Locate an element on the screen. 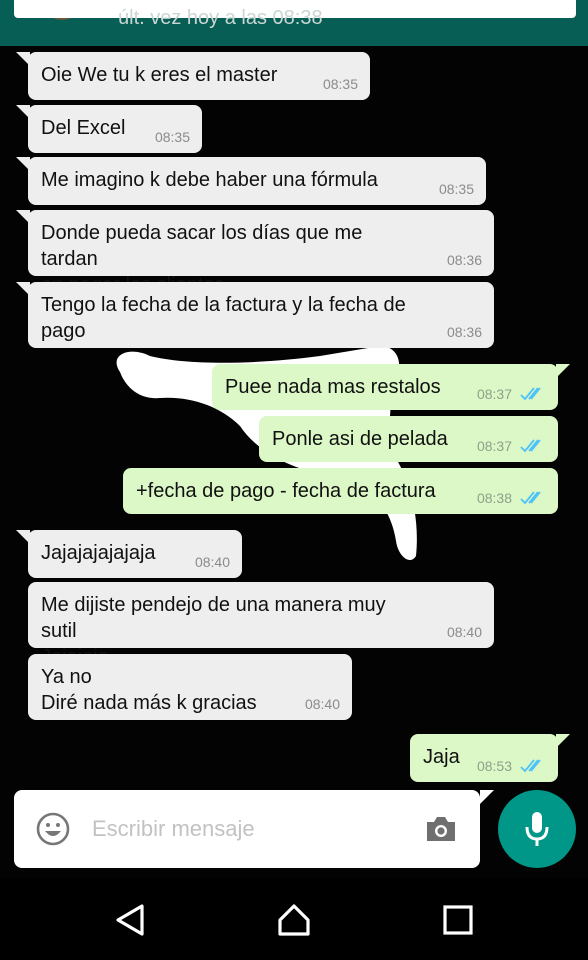  message-text: Ponle asi de pelada is located at coordinates (360, 439).